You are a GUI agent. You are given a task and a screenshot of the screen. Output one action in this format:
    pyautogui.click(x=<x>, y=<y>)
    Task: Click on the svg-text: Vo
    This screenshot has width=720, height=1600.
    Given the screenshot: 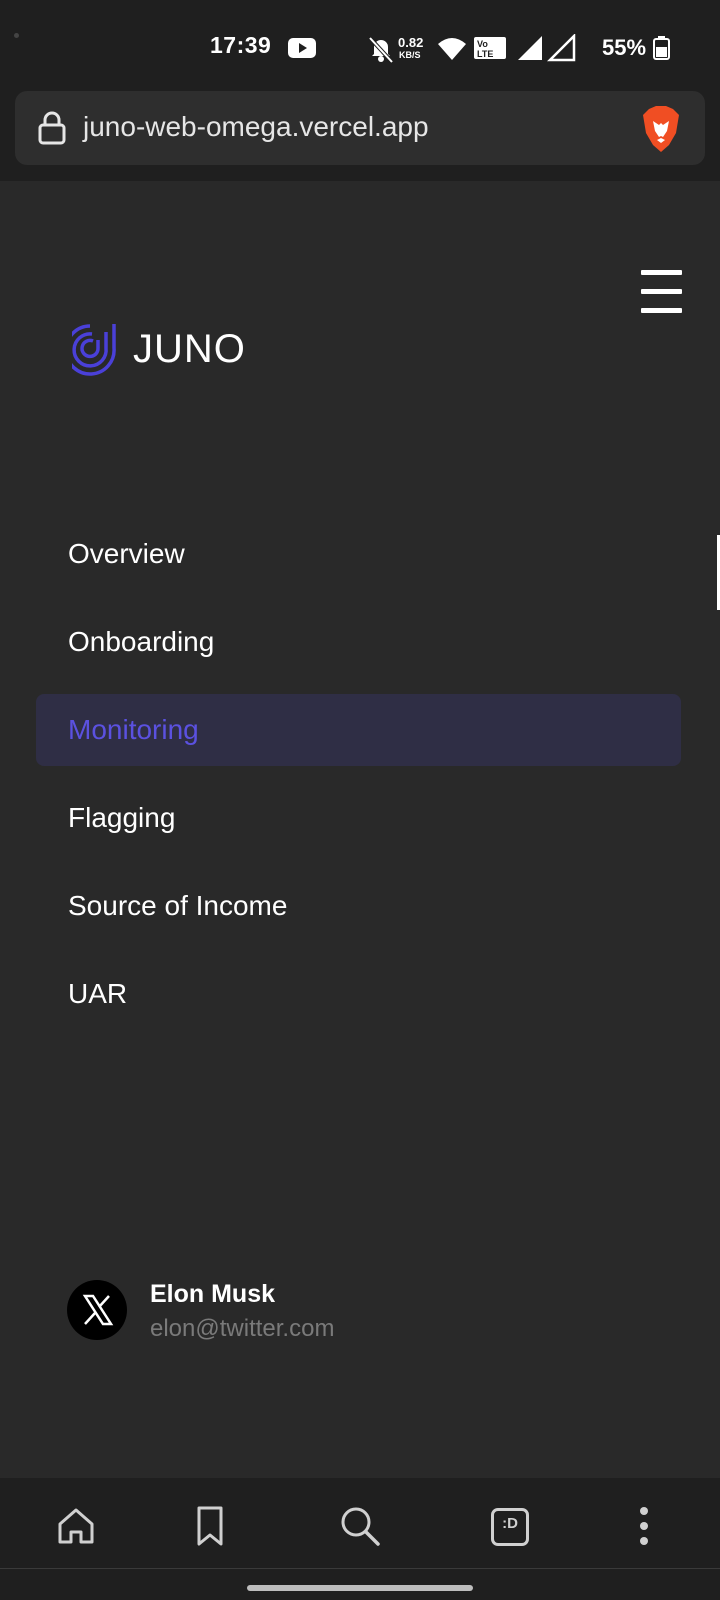 What is the action you would take?
    pyautogui.click(x=482, y=44)
    